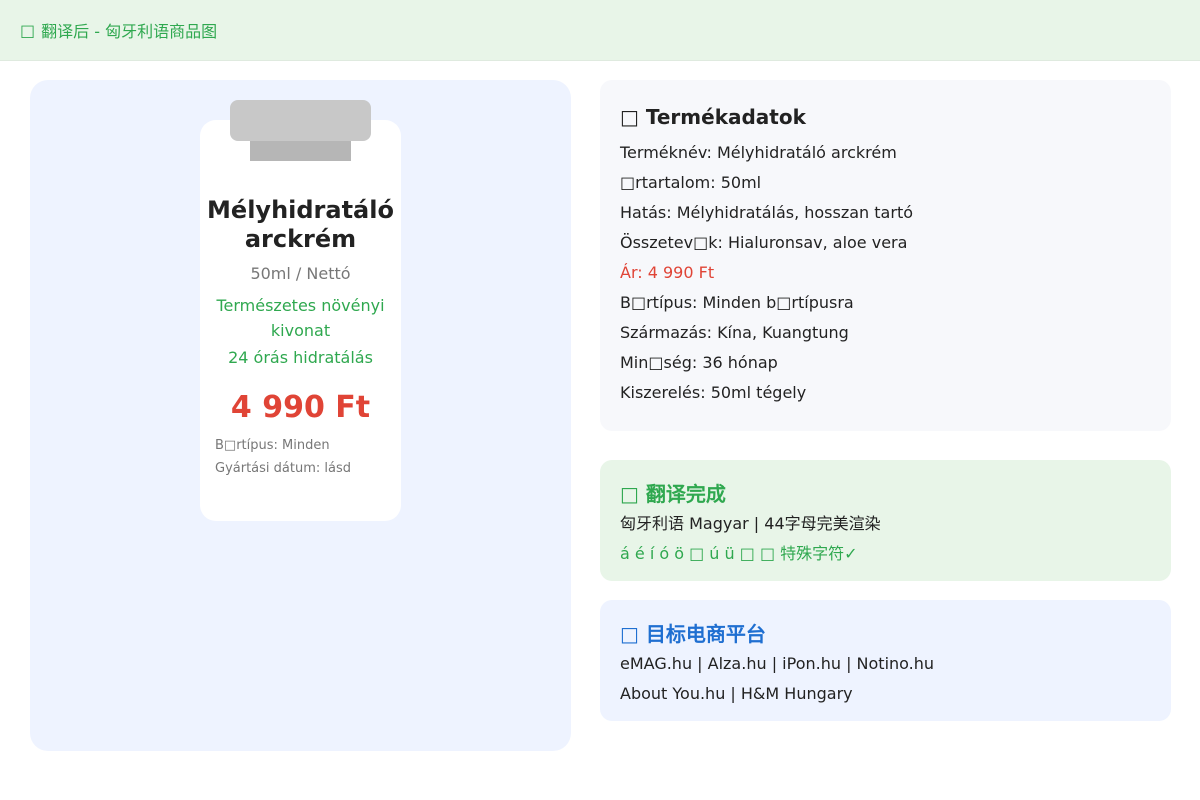 This screenshot has width=1200, height=800. Describe the element at coordinates (758, 152) in the screenshot. I see `detail-product-name: Terméknév: Mélyhidratáló arckrém` at that location.